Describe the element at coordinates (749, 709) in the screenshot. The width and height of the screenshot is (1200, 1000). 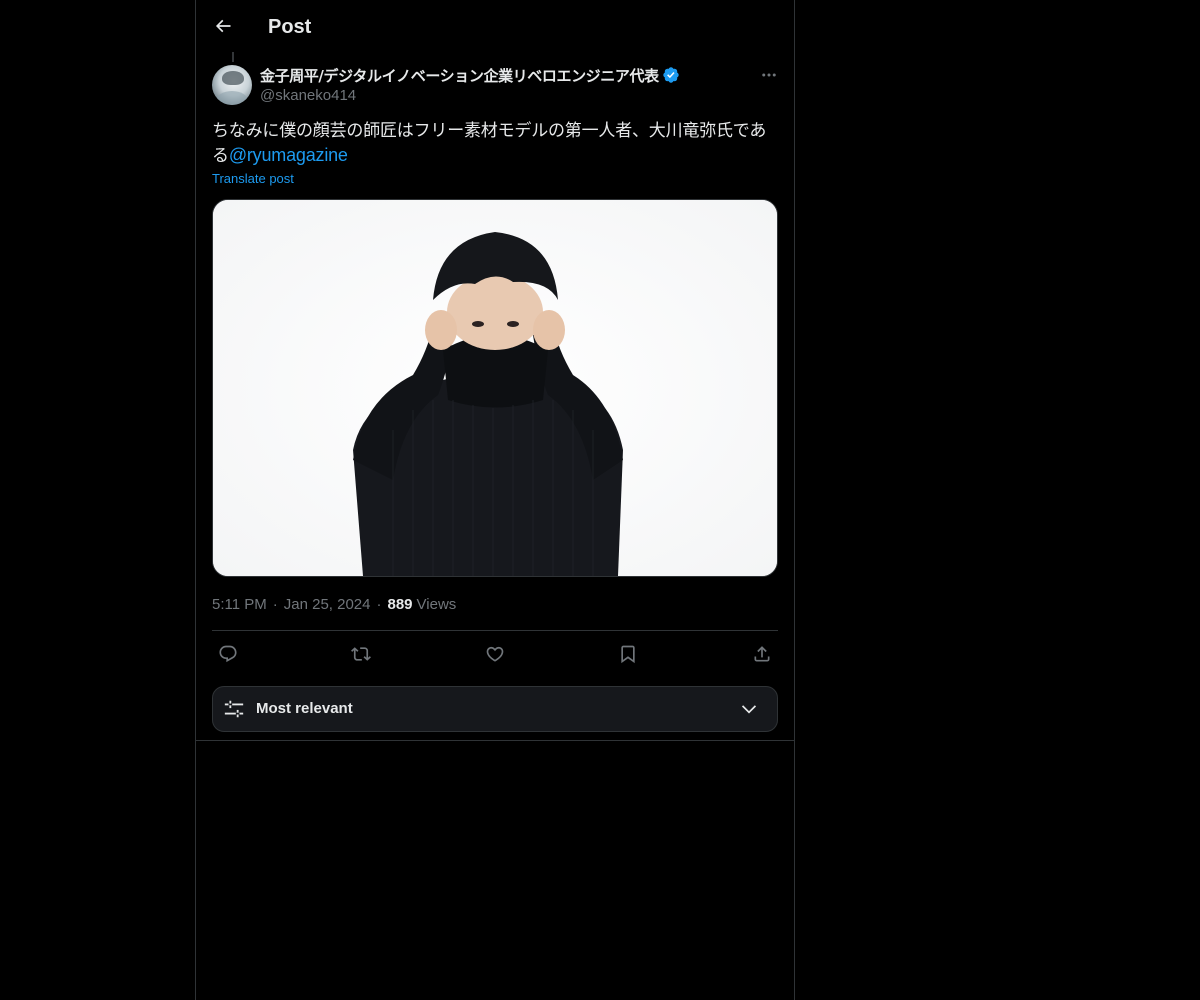
I see `chevron-down-icon` at that location.